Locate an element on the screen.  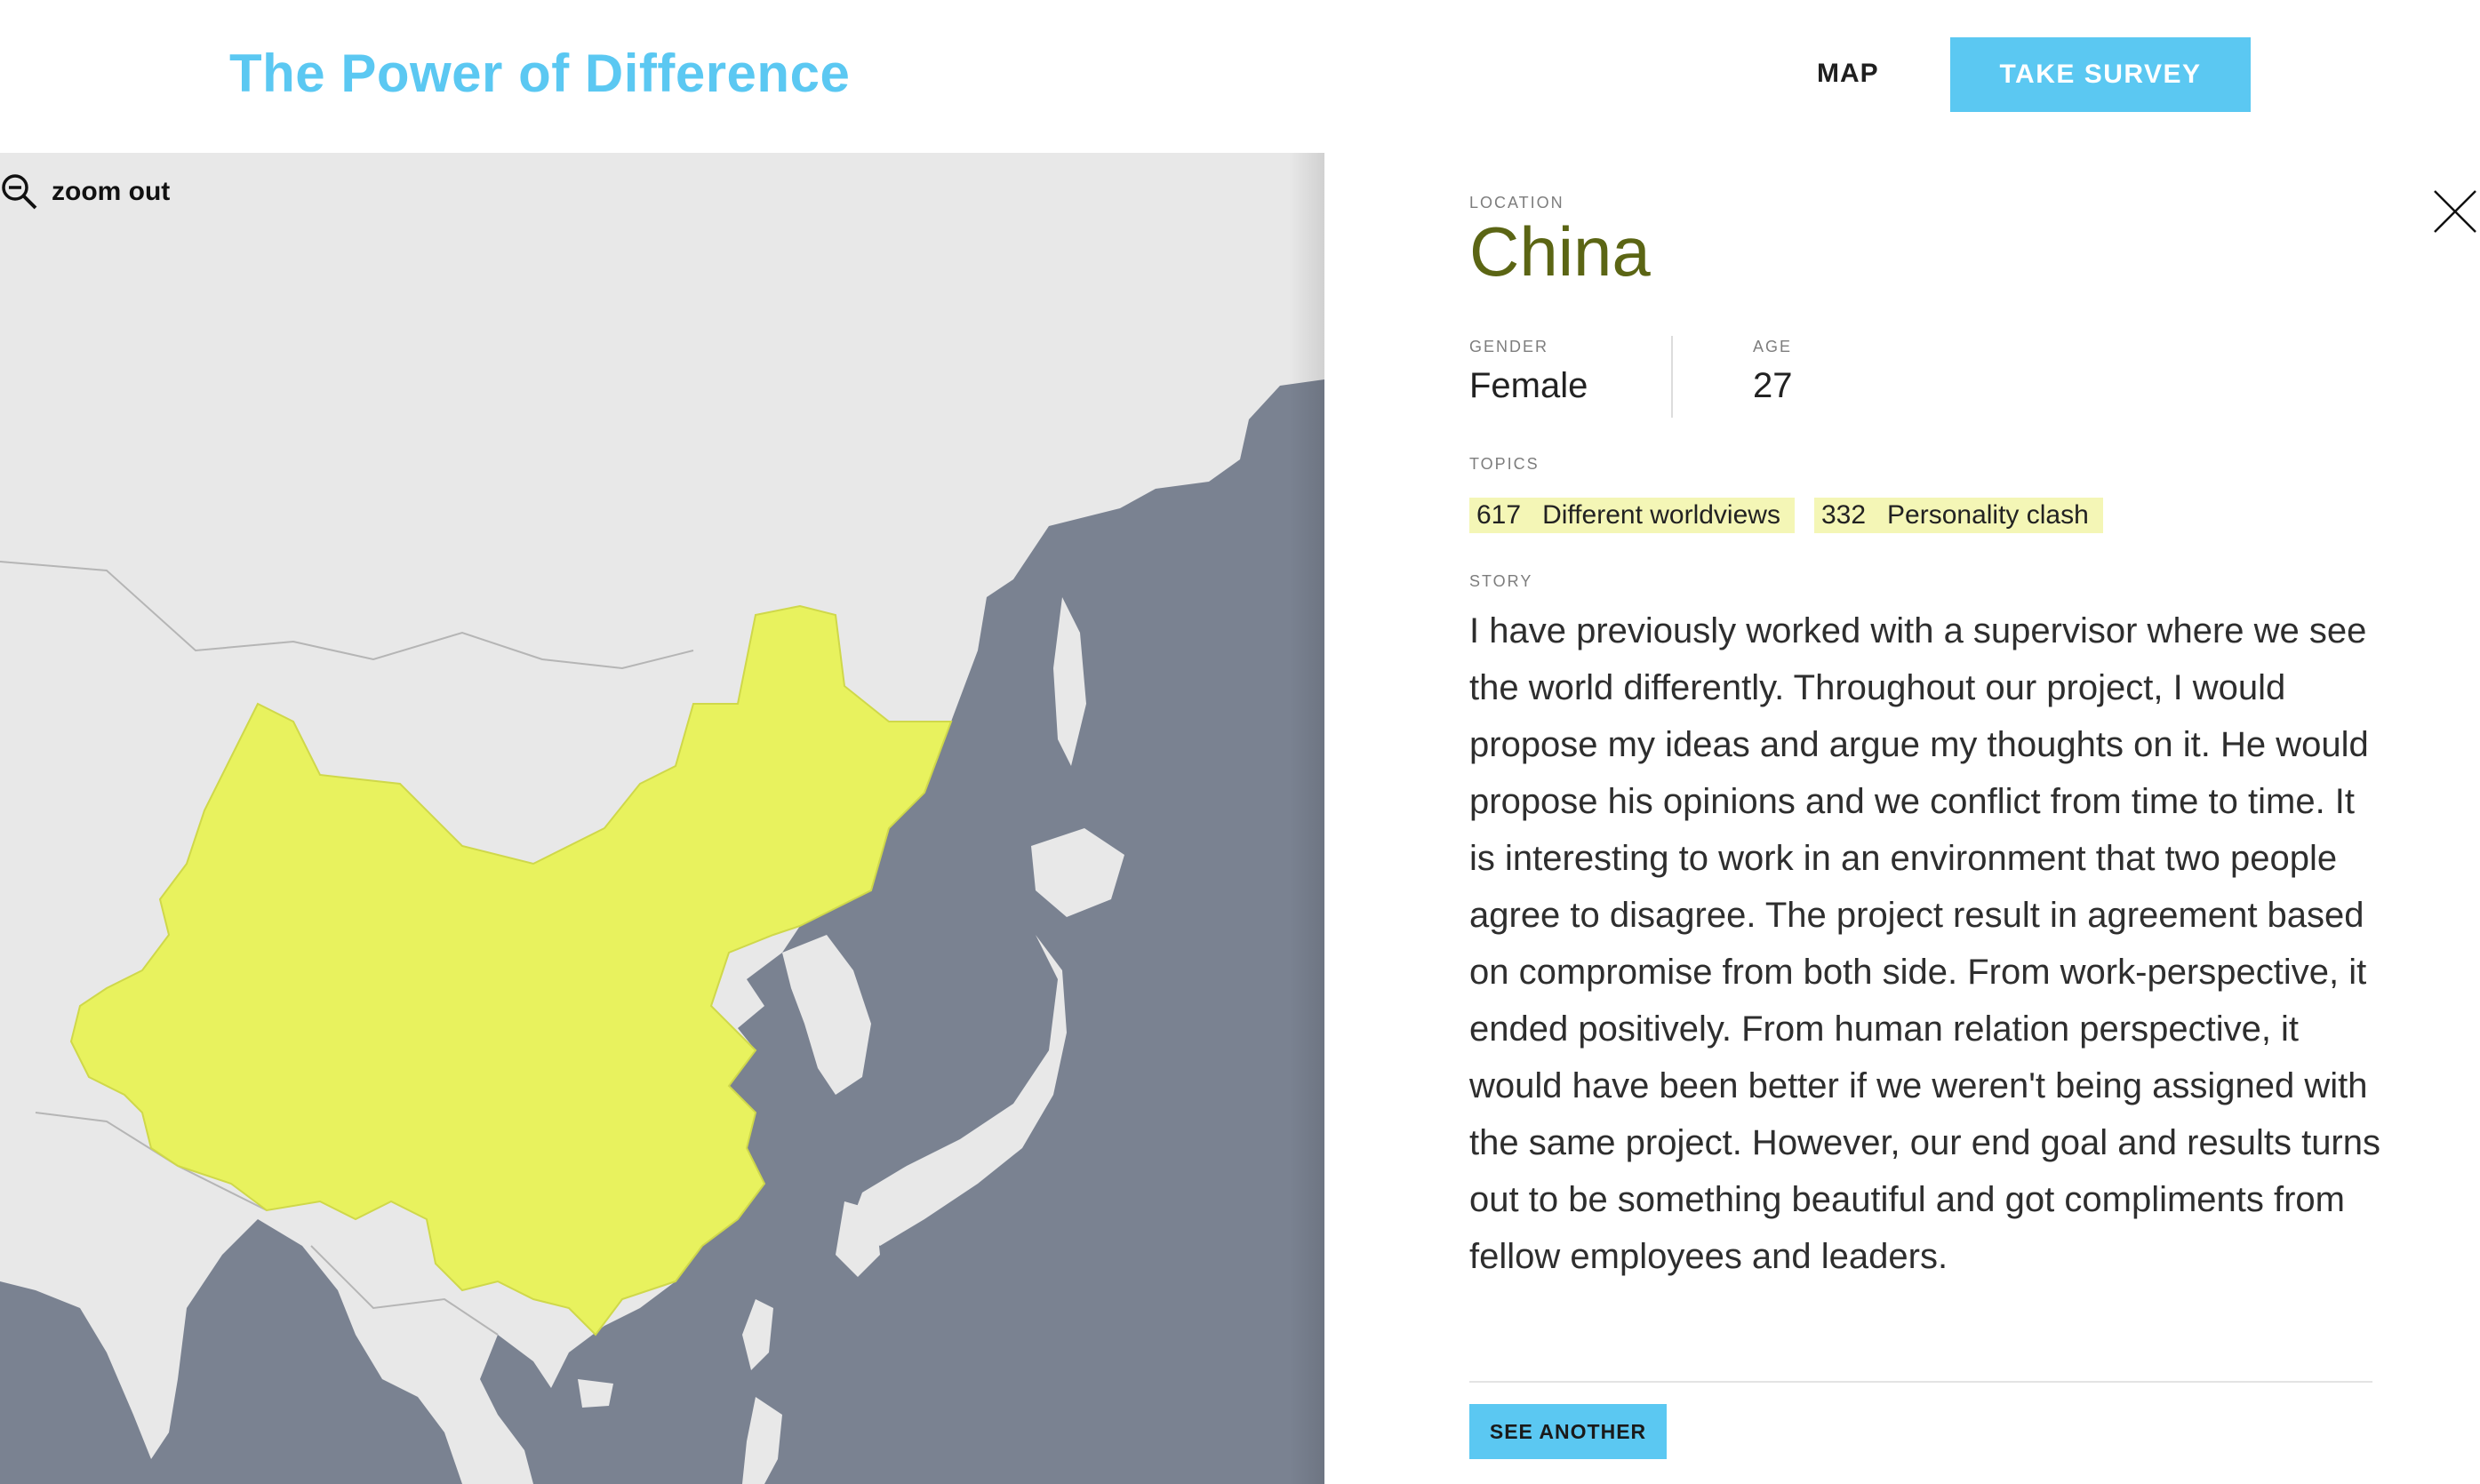
topic-chip-personality-clash: 332 Personality clash is located at coordinates (1958, 515).